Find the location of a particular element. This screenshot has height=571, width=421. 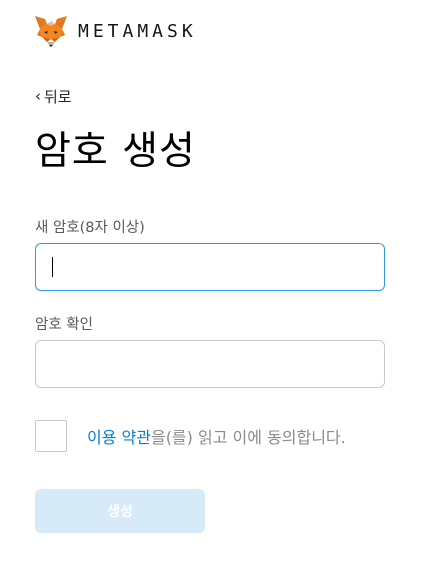

confirm-password-input is located at coordinates (210, 364).